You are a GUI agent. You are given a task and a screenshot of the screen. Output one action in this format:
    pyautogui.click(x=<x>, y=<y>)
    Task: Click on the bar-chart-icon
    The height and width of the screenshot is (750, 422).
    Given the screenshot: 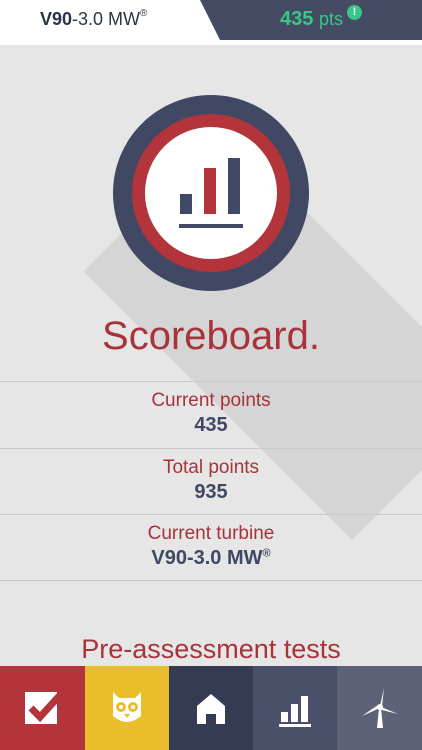 What is the action you would take?
    pyautogui.click(x=212, y=186)
    